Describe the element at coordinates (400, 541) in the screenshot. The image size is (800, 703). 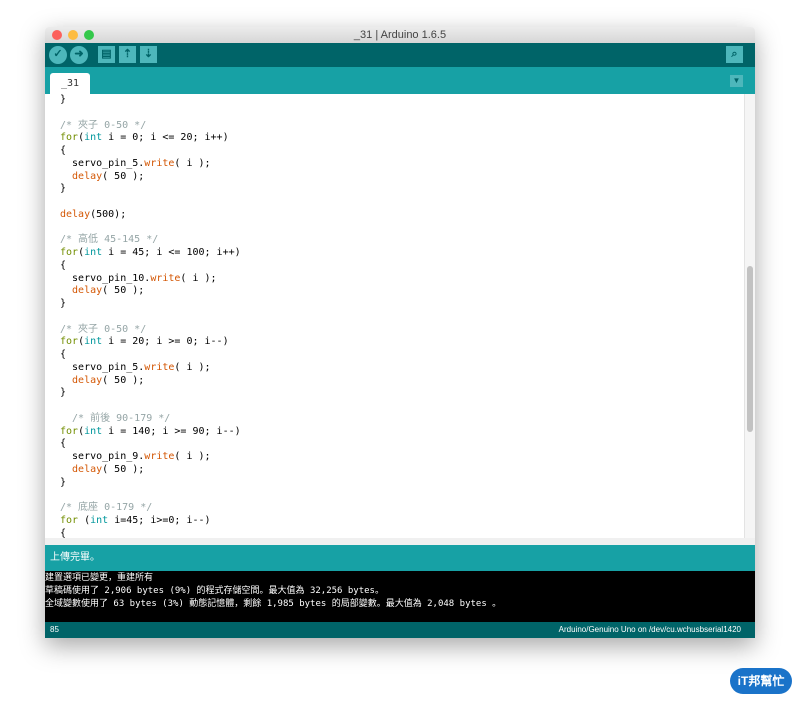
I see `horizontal-scrollbar` at that location.